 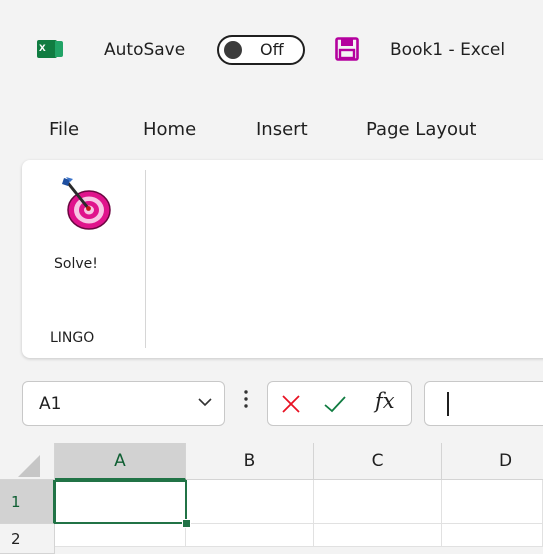 I want to click on column-header-b: B, so click(x=250, y=461).